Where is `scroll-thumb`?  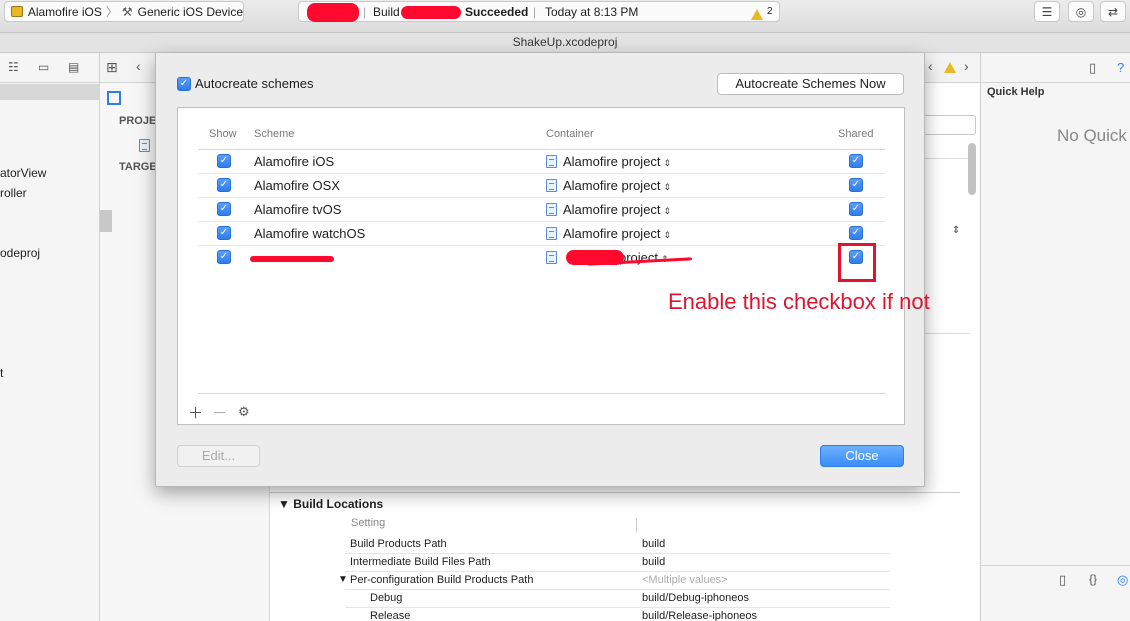 scroll-thumb is located at coordinates (972, 169).